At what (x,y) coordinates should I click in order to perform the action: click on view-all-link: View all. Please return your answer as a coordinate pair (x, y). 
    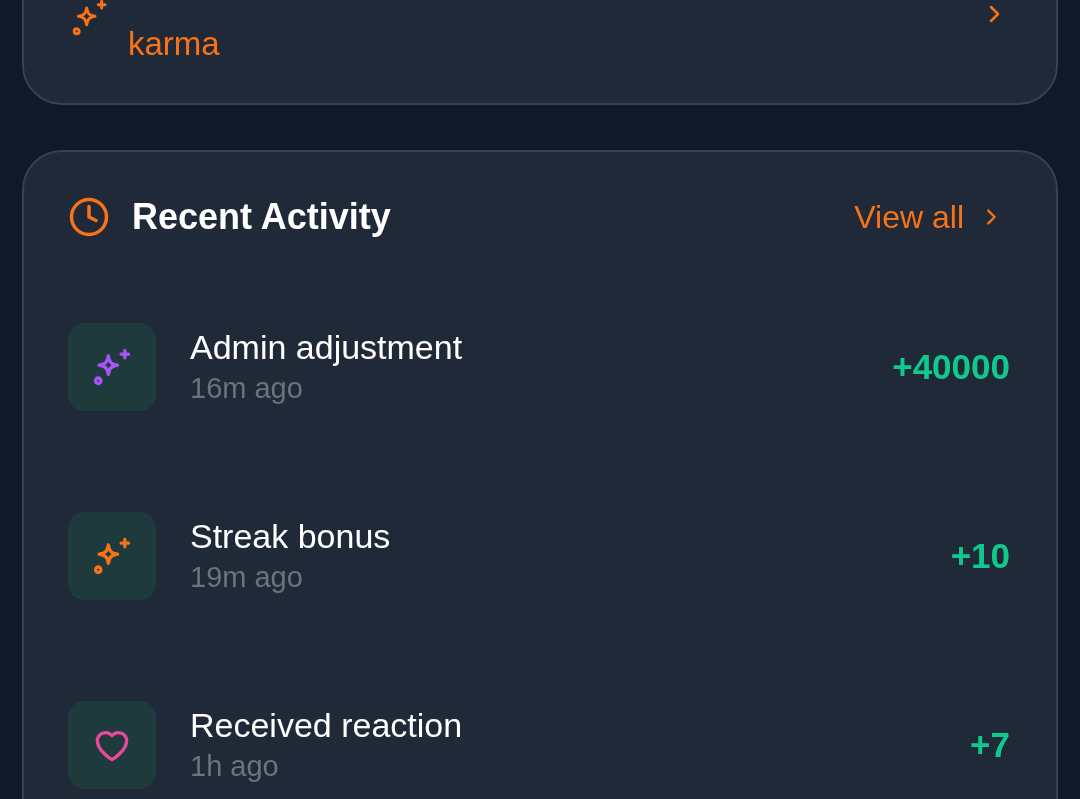
    Looking at the image, I should click on (928, 217).